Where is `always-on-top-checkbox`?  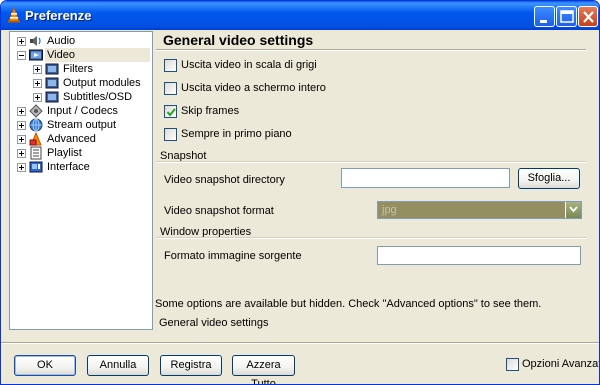
always-on-top-checkbox is located at coordinates (170, 134).